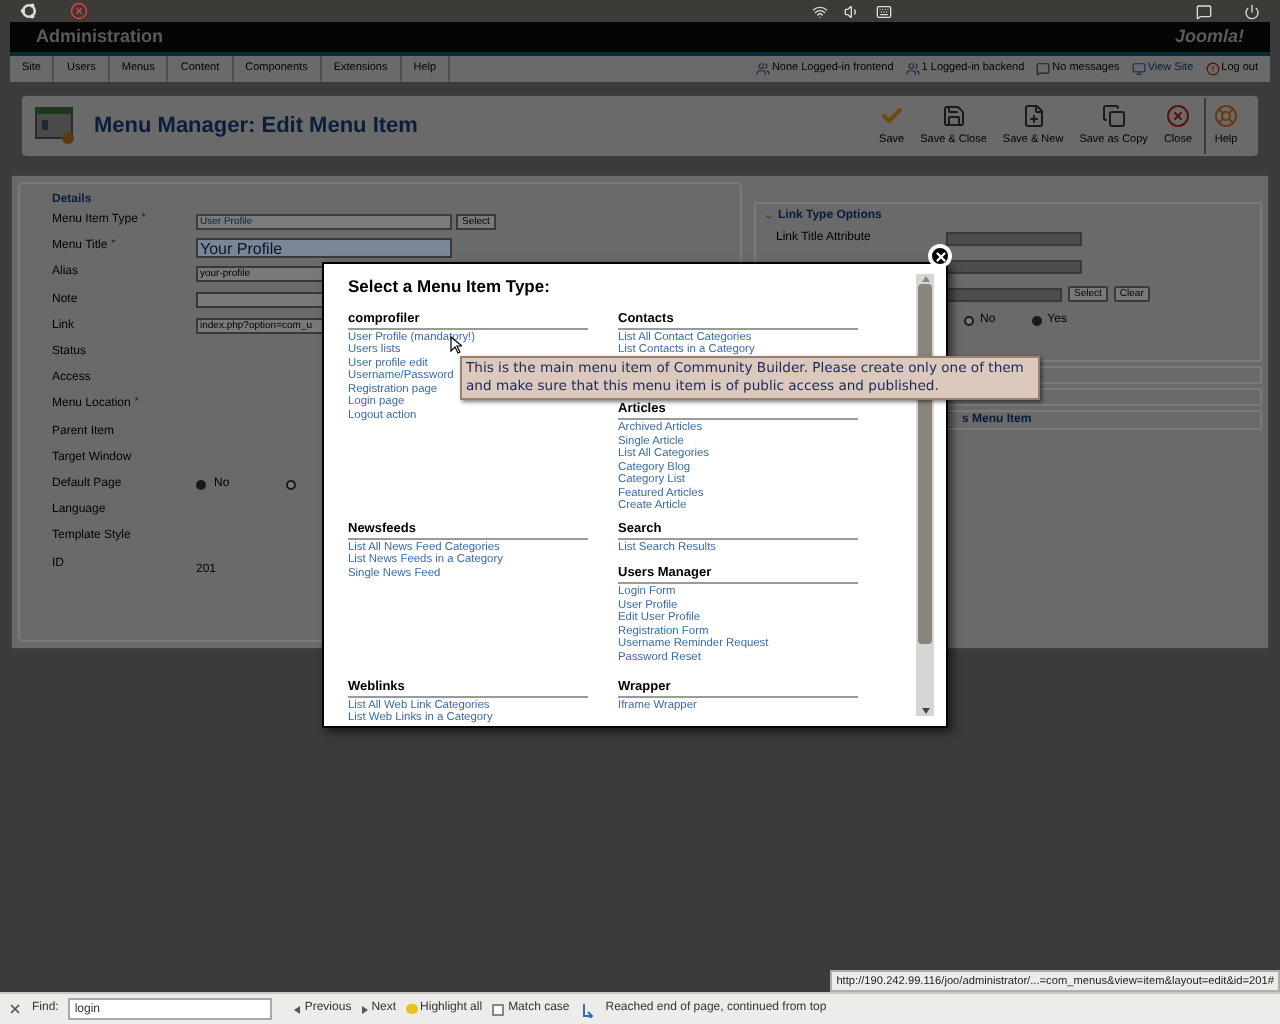  What do you see at coordinates (450, 287) in the screenshot?
I see `modal-title: Select a Menu Item Type:` at bounding box center [450, 287].